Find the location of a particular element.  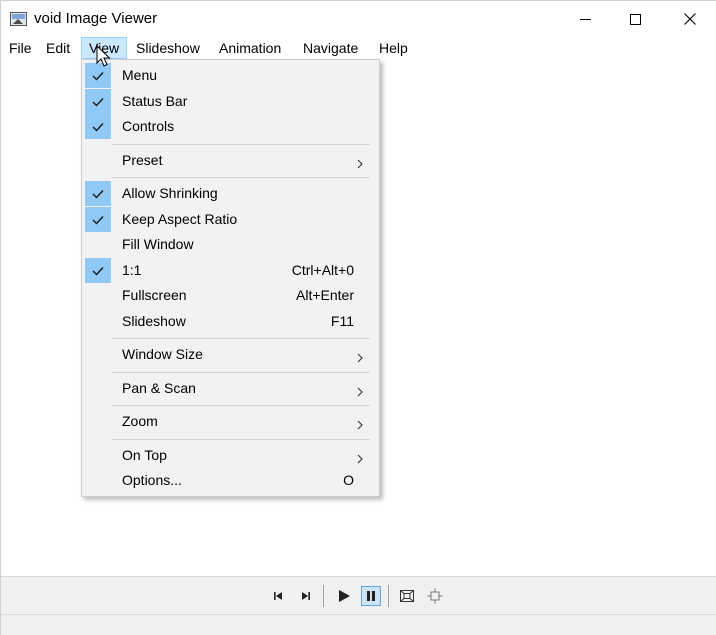

view-menu-item: Options... O is located at coordinates (230, 480).